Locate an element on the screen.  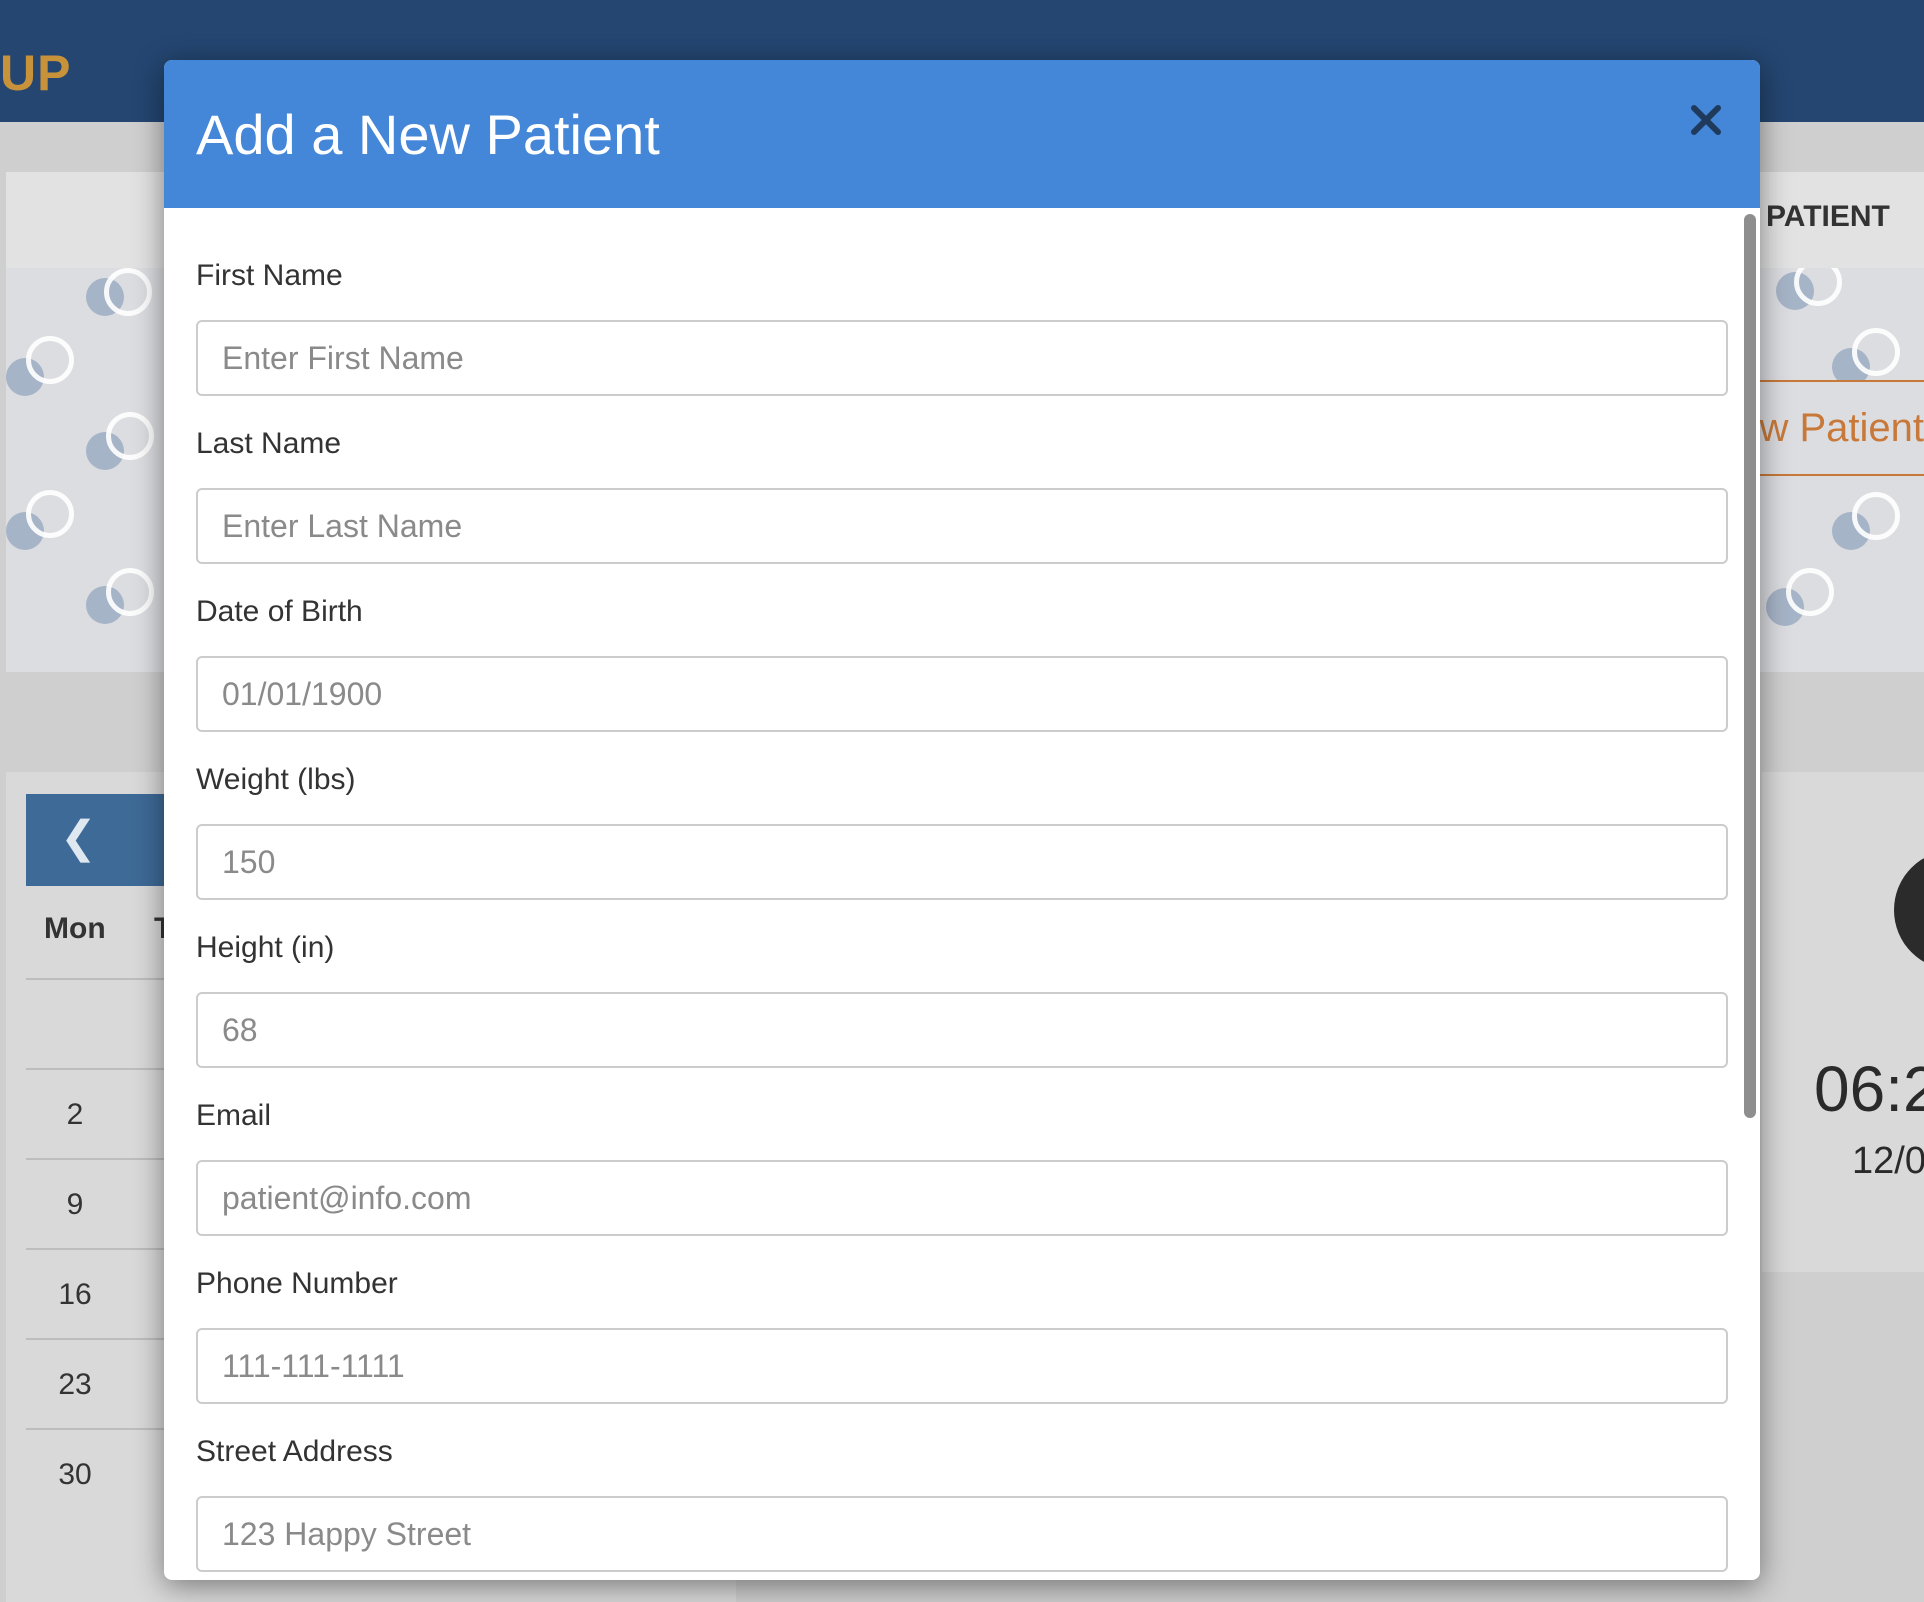
email-group: Email is located at coordinates (962, 1165).